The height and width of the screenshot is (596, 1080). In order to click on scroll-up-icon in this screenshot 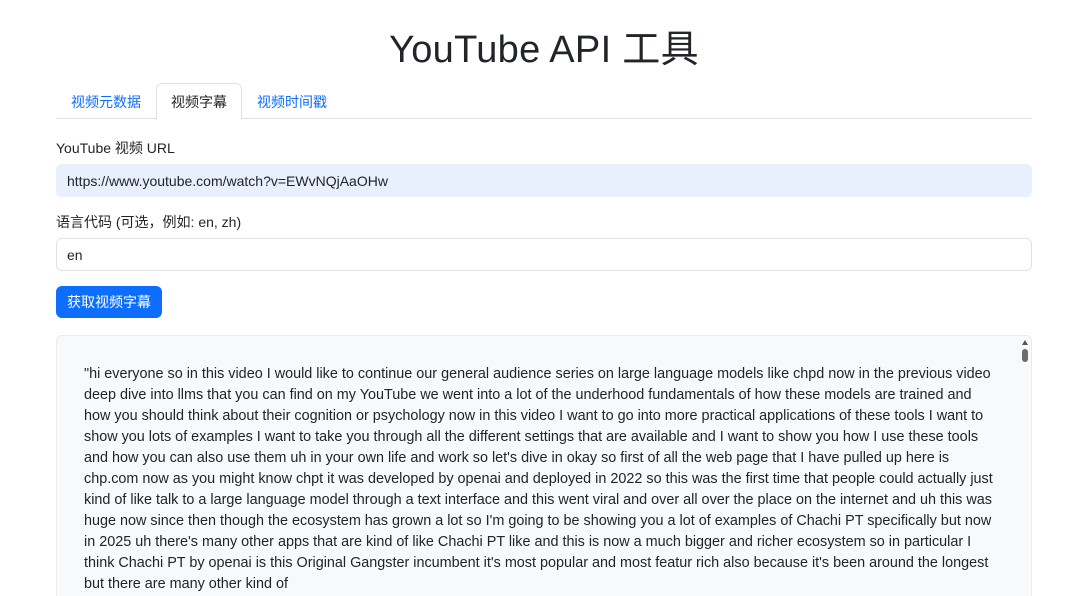, I will do `click(1025, 342)`.